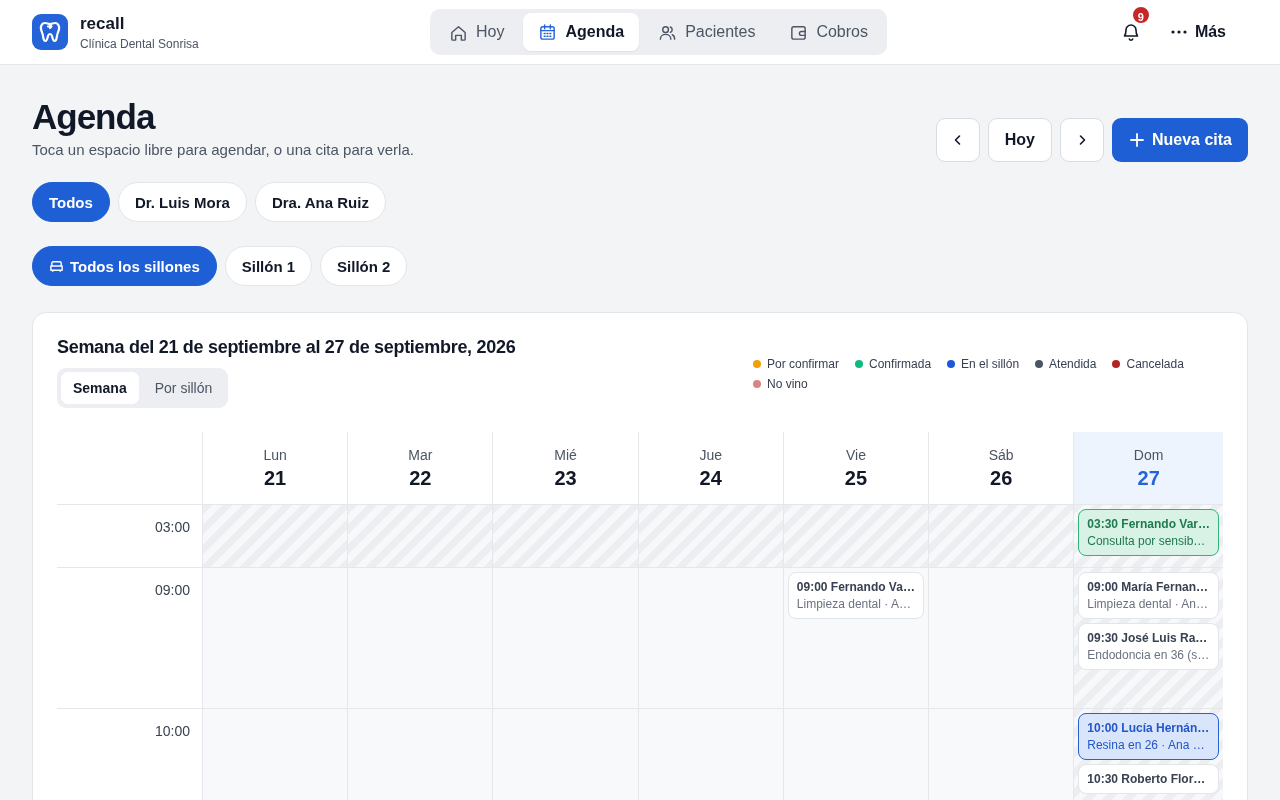  What do you see at coordinates (1001, 454) in the screenshot?
I see `weekday-label: Sáb` at bounding box center [1001, 454].